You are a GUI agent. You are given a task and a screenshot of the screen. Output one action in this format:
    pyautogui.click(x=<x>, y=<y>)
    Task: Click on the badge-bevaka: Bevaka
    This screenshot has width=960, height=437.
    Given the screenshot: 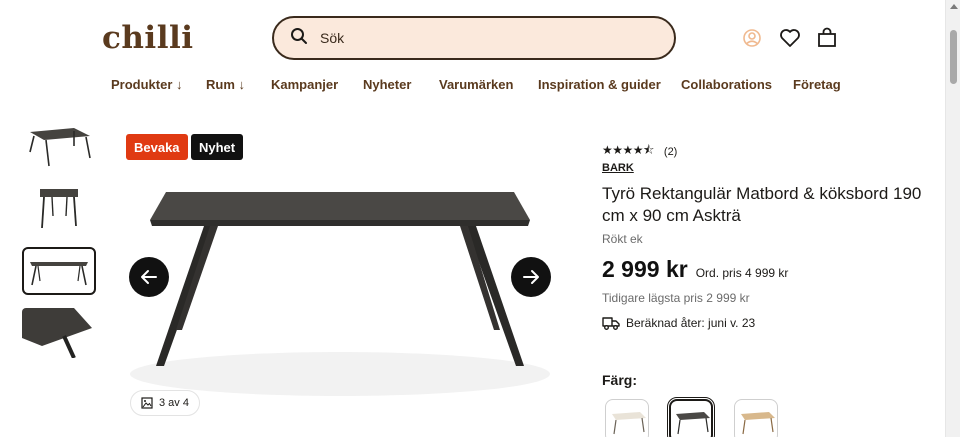 What is the action you would take?
    pyautogui.click(x=157, y=147)
    